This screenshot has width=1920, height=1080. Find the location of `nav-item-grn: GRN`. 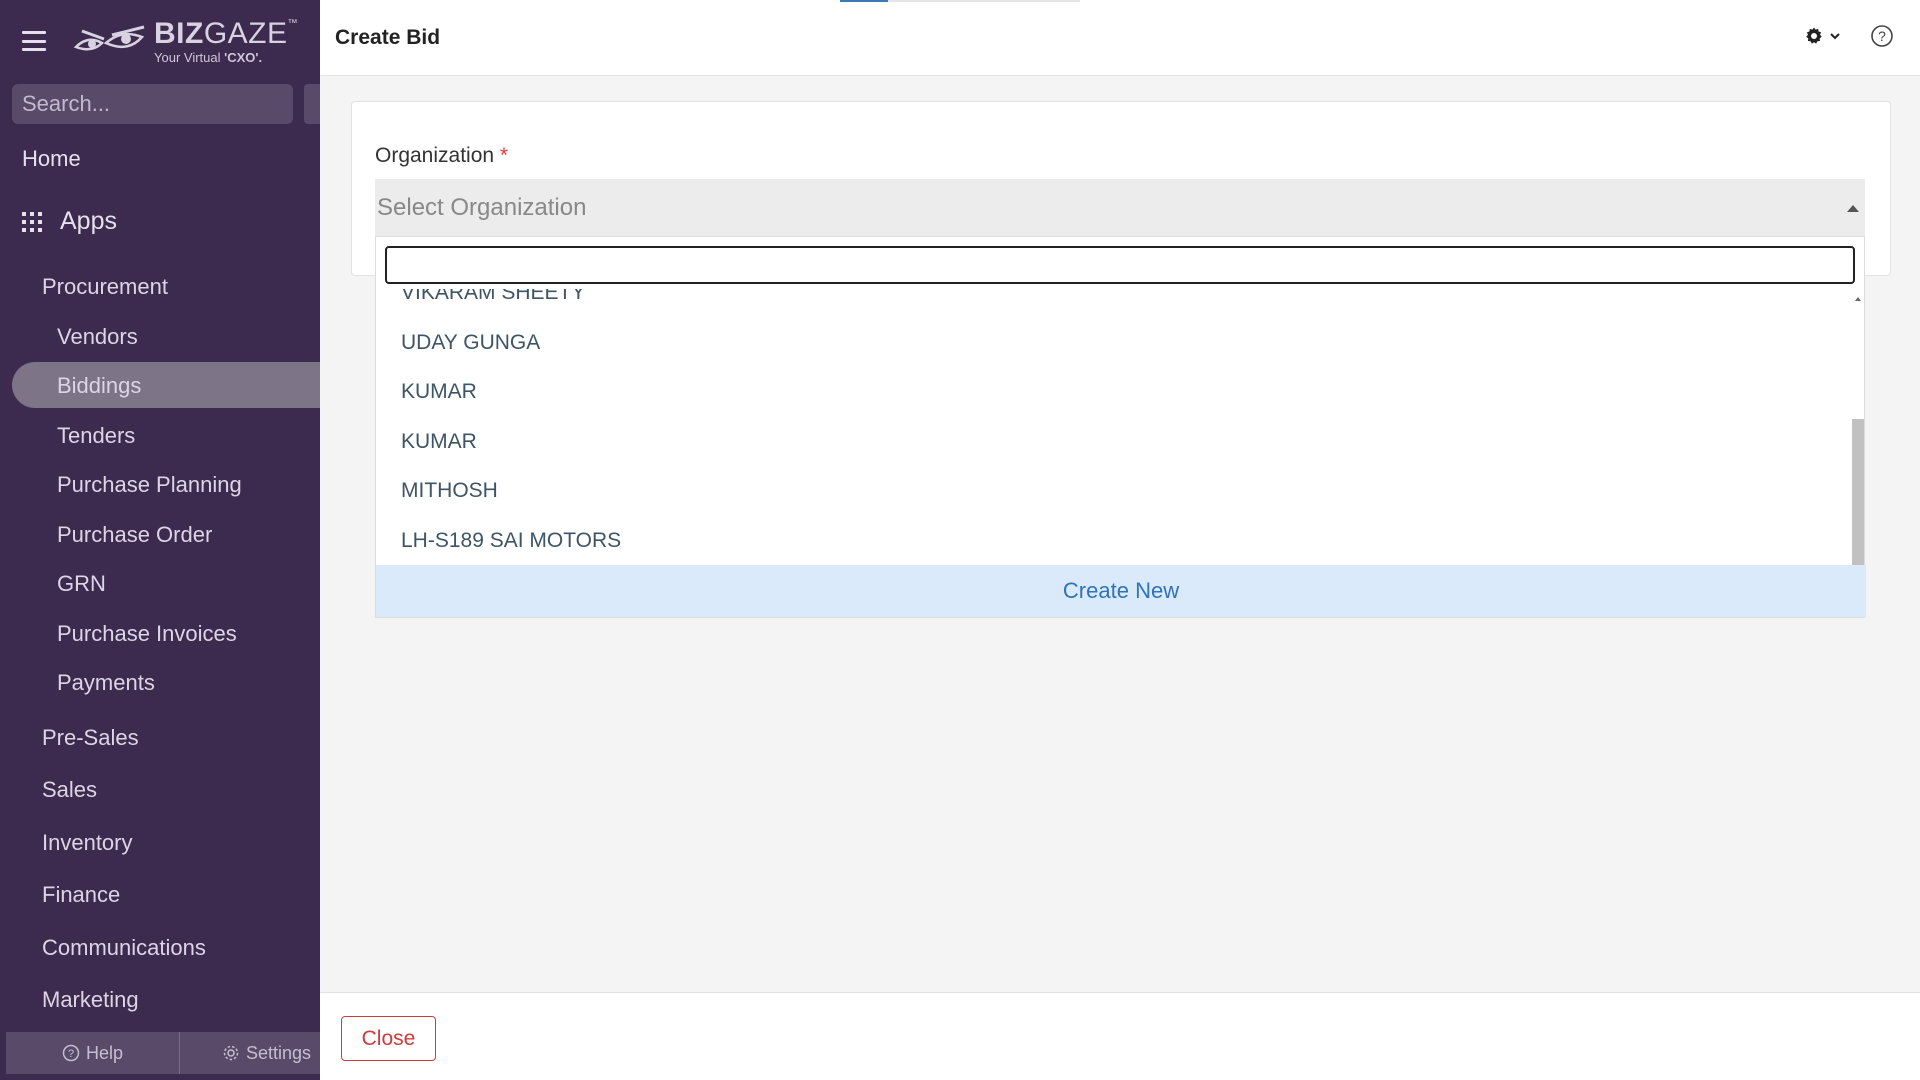

nav-item-grn: GRN is located at coordinates (81, 584).